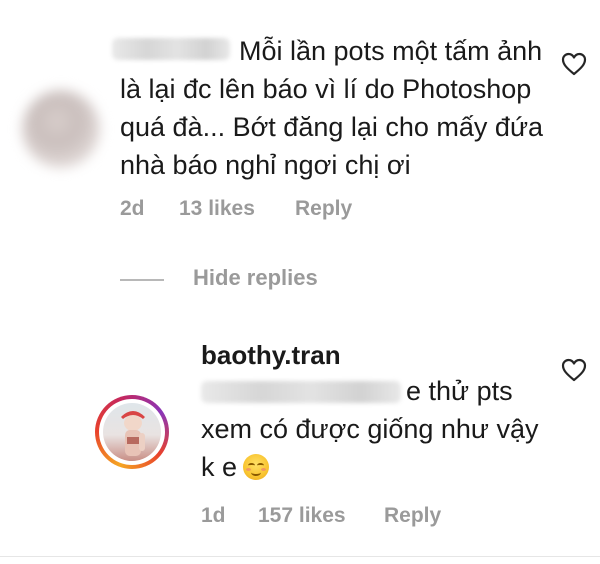  What do you see at coordinates (142, 280) in the screenshot?
I see `replies-divider` at bounding box center [142, 280].